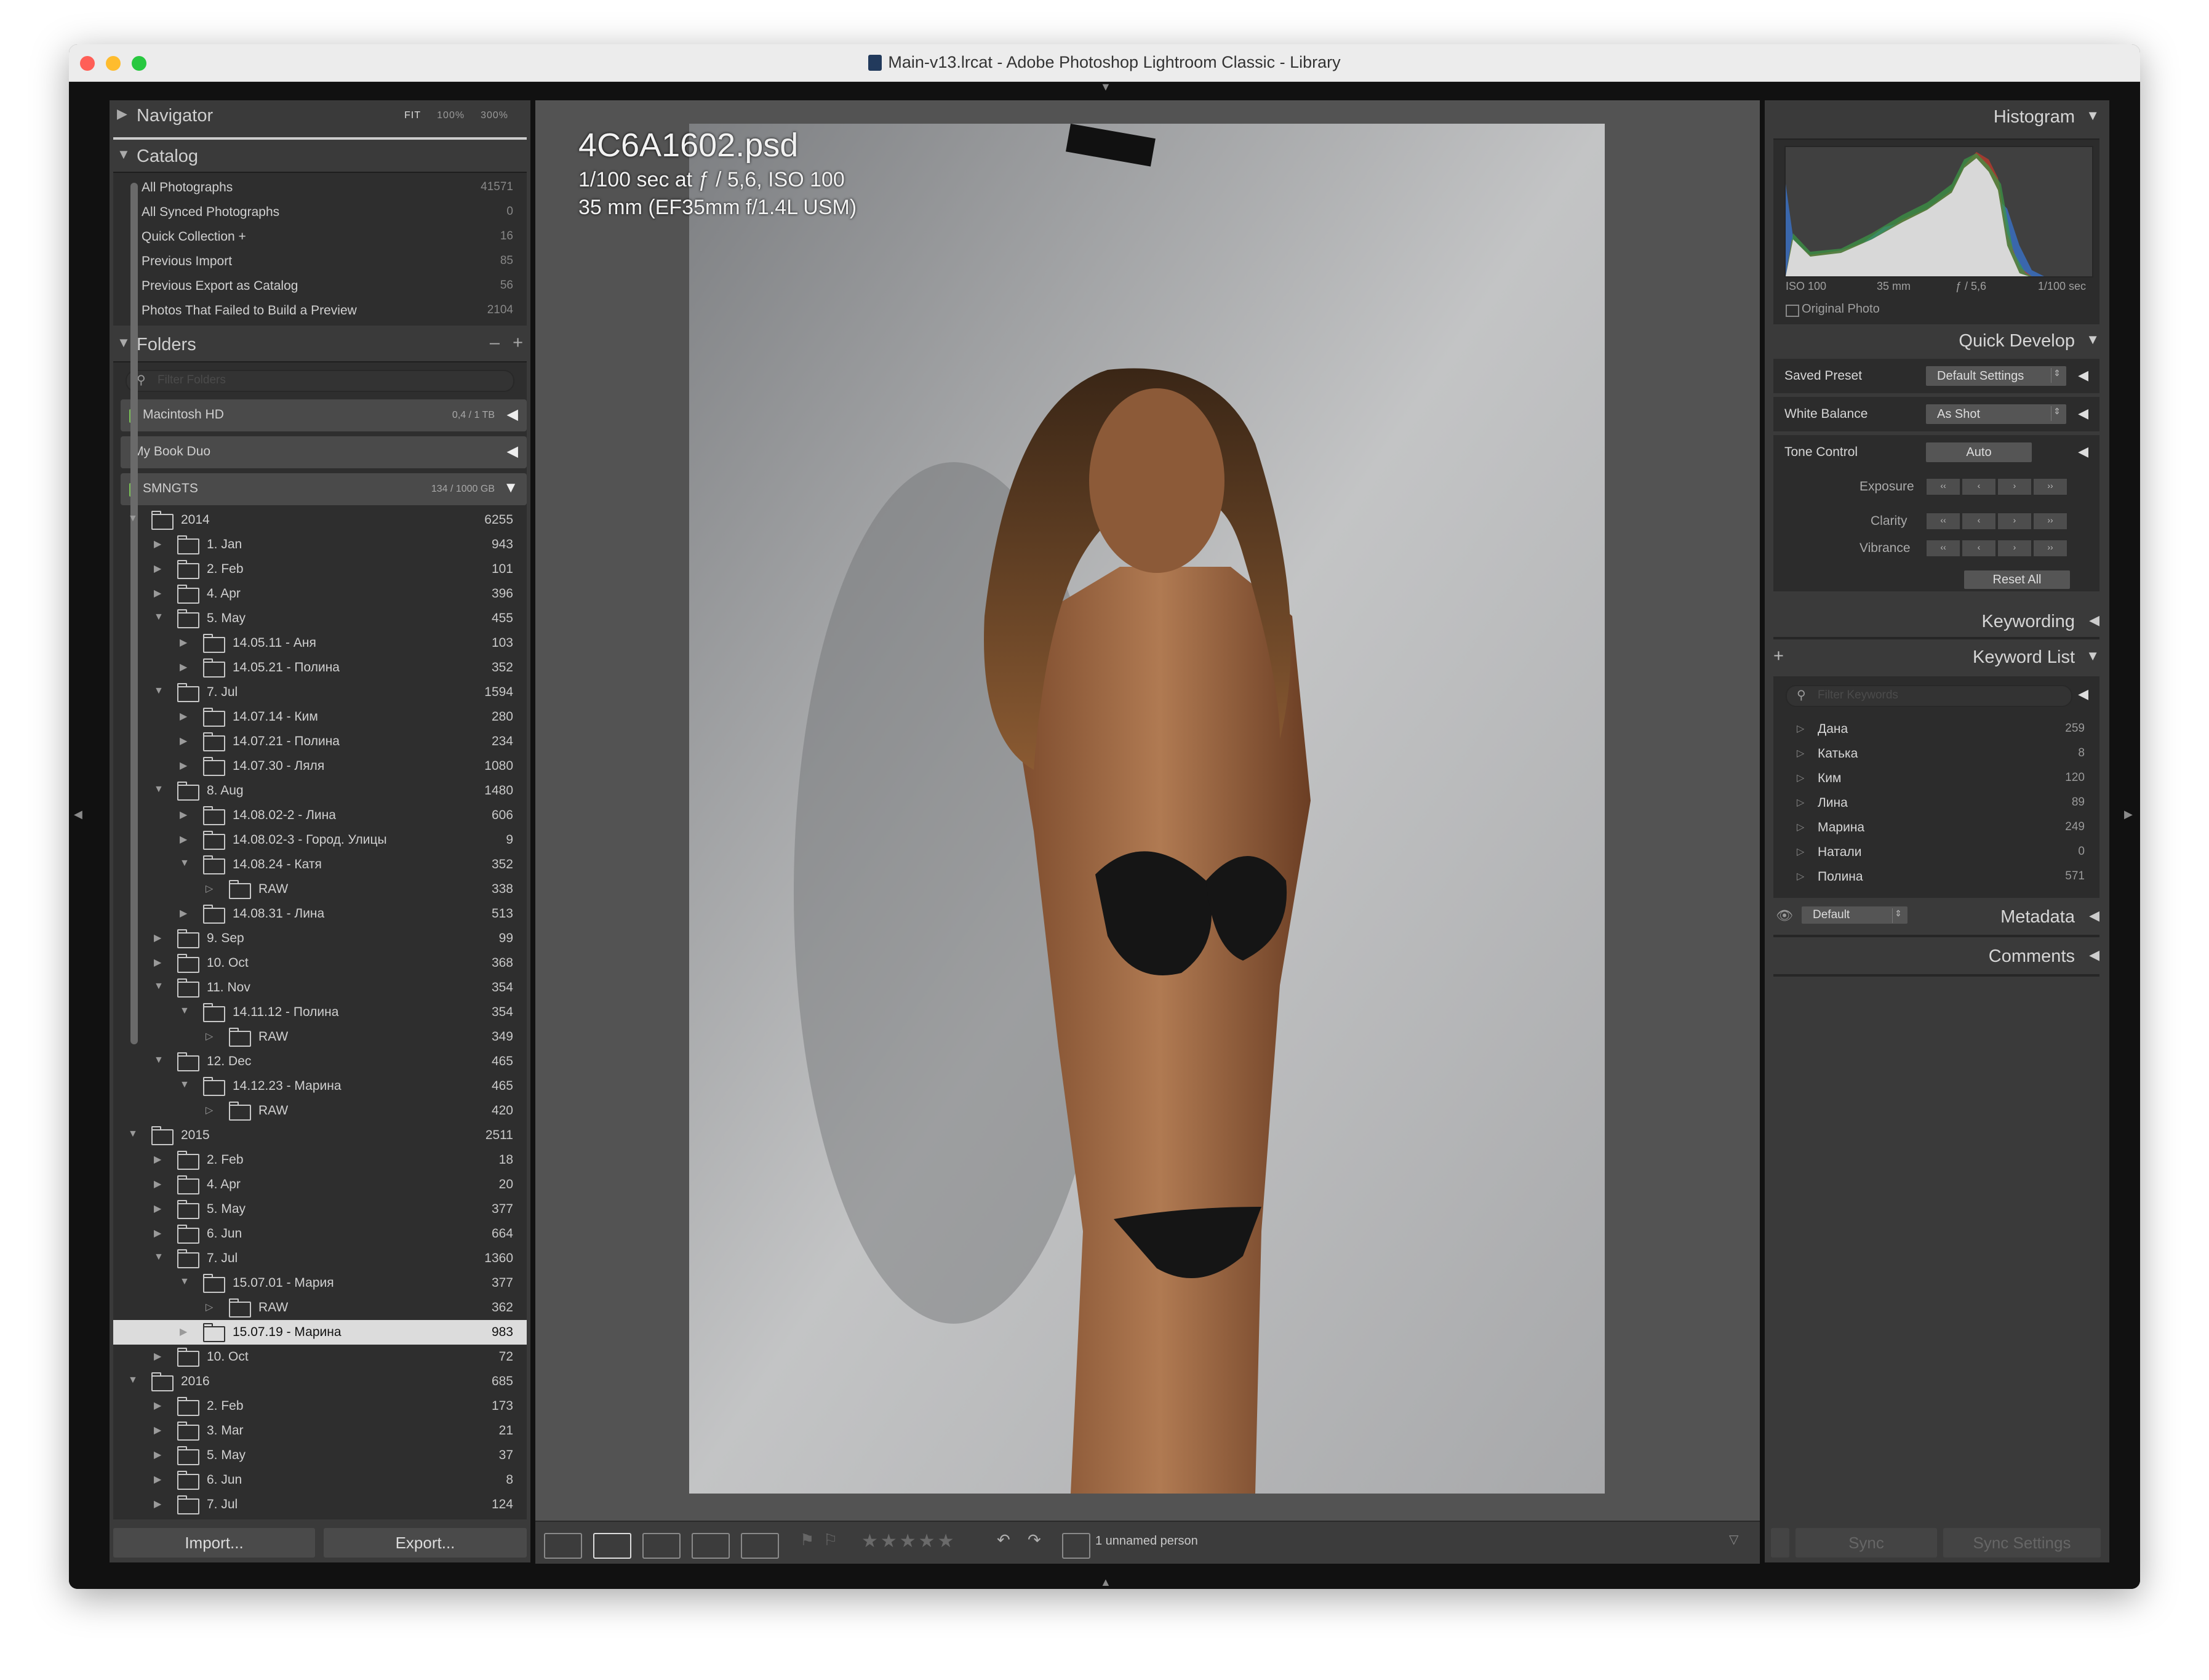  What do you see at coordinates (320, 286) in the screenshot?
I see `catalog-item: Previous Export as Catalog 56` at bounding box center [320, 286].